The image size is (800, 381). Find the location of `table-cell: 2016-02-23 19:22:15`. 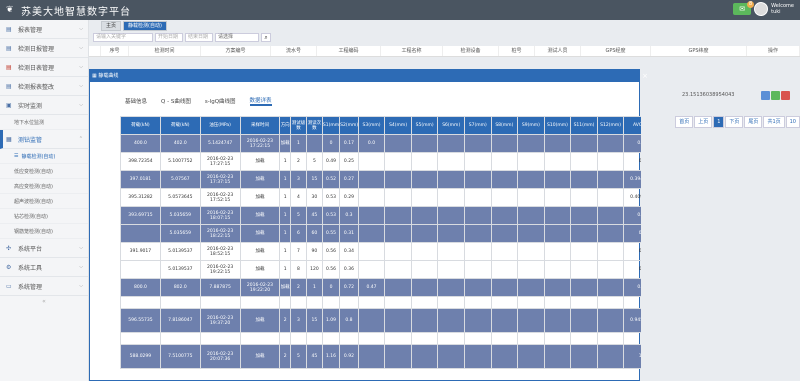

table-cell: 2016-02-23 19:22:15 is located at coordinates (220, 269).